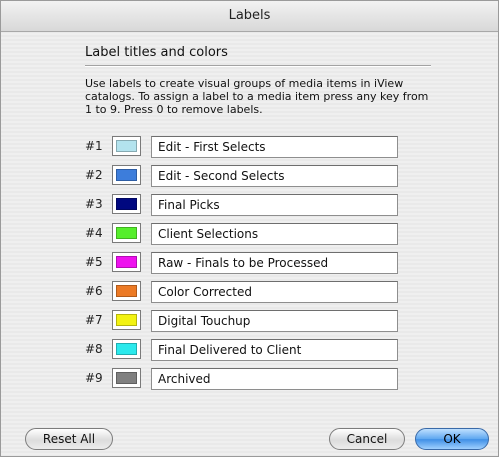 The width and height of the screenshot is (499, 457). Describe the element at coordinates (94, 262) in the screenshot. I see `label-number: #5` at that location.